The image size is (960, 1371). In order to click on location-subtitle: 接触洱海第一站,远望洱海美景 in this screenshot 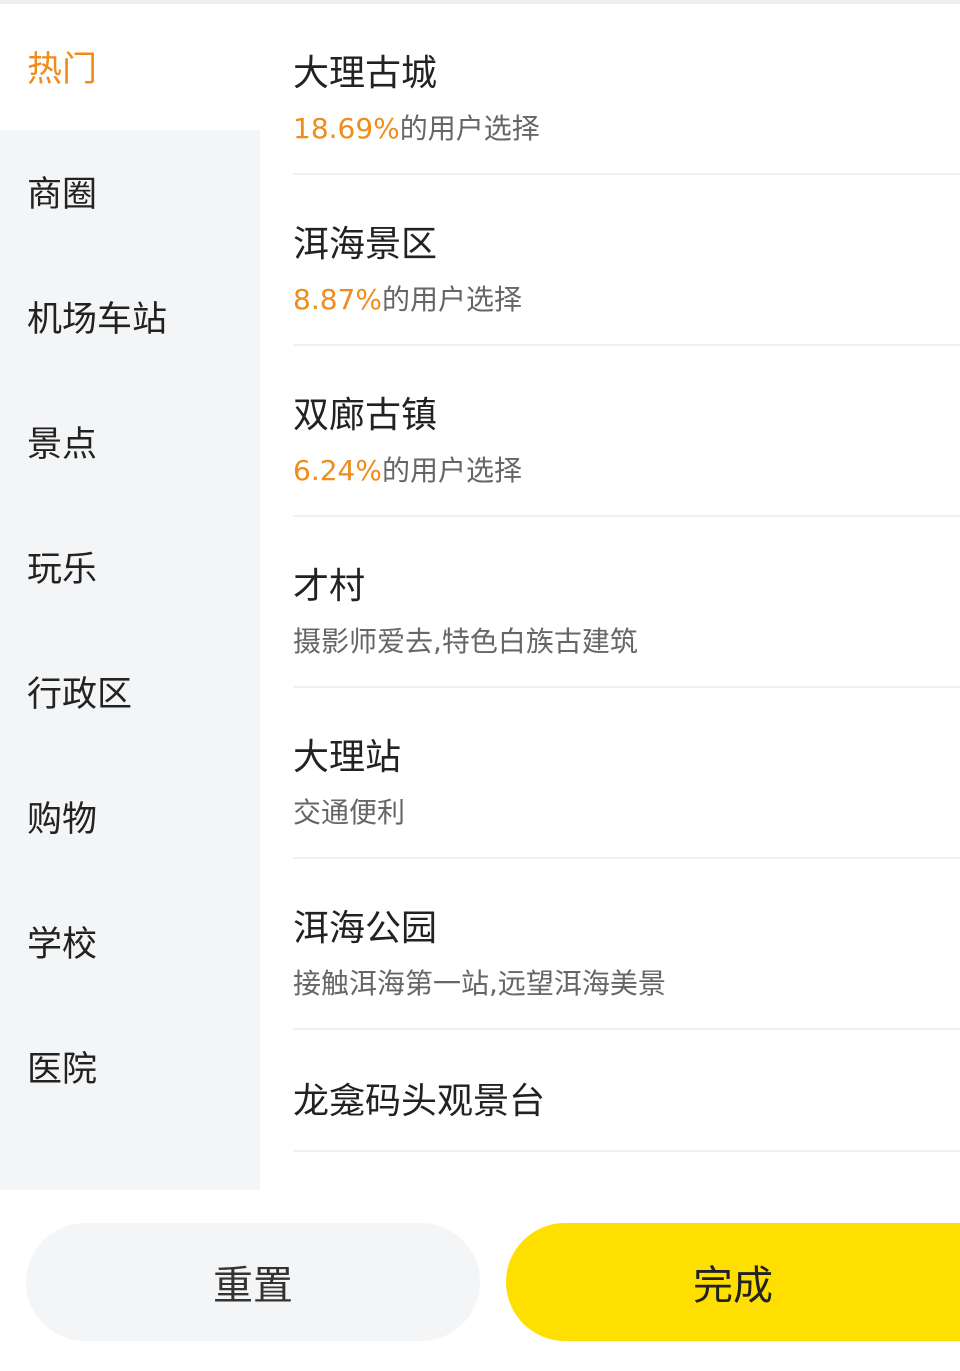, I will do `click(479, 983)`.